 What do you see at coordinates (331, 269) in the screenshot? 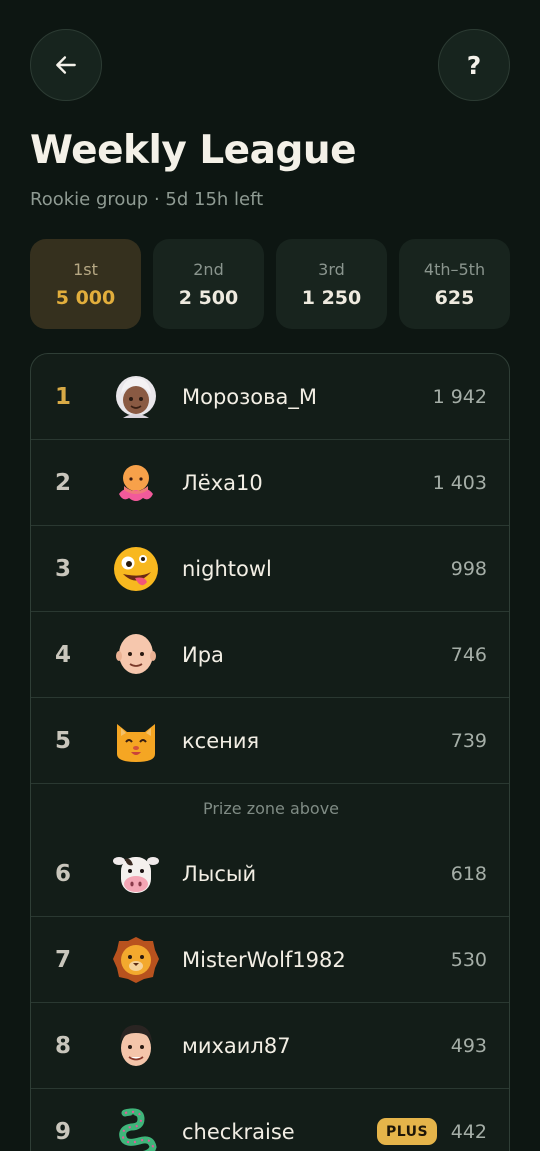
I see `prize-place: 3rd` at bounding box center [331, 269].